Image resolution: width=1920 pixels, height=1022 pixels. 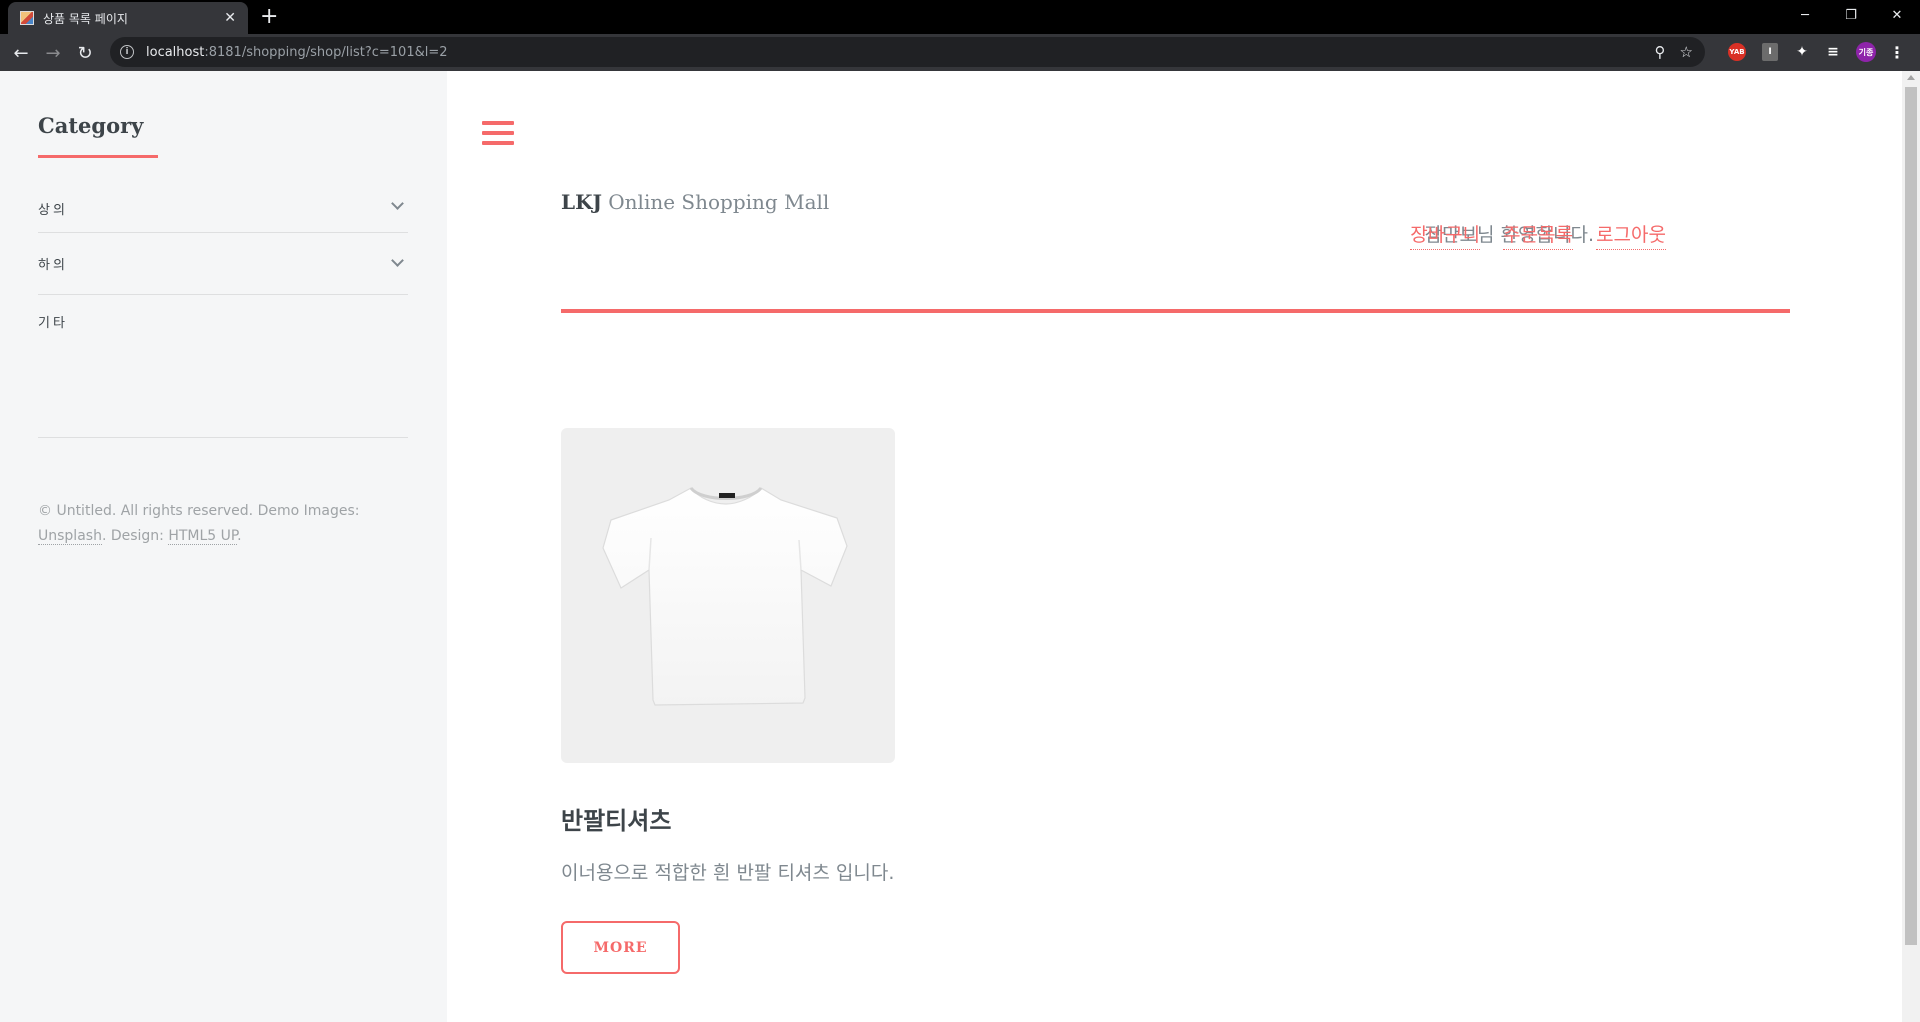 I want to click on header-divider, so click(x=1175, y=311).